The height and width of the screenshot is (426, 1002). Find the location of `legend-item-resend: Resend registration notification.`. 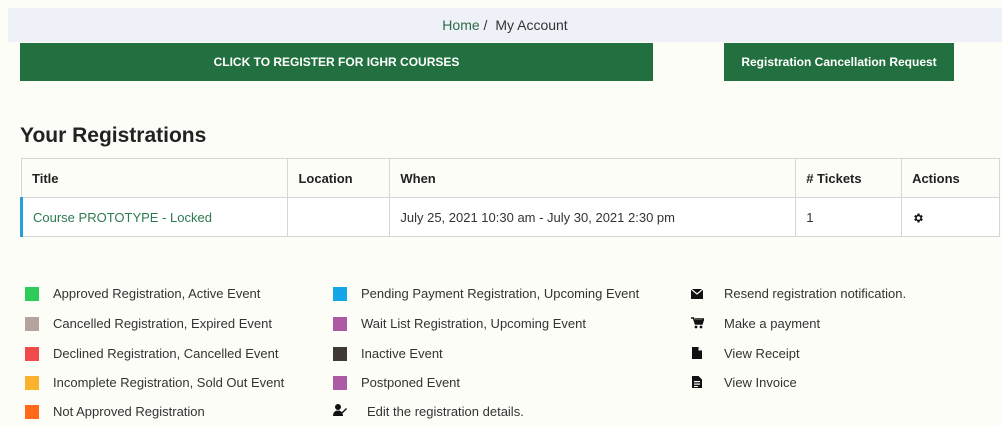

legend-item-resend: Resend registration notification. is located at coordinates (798, 294).